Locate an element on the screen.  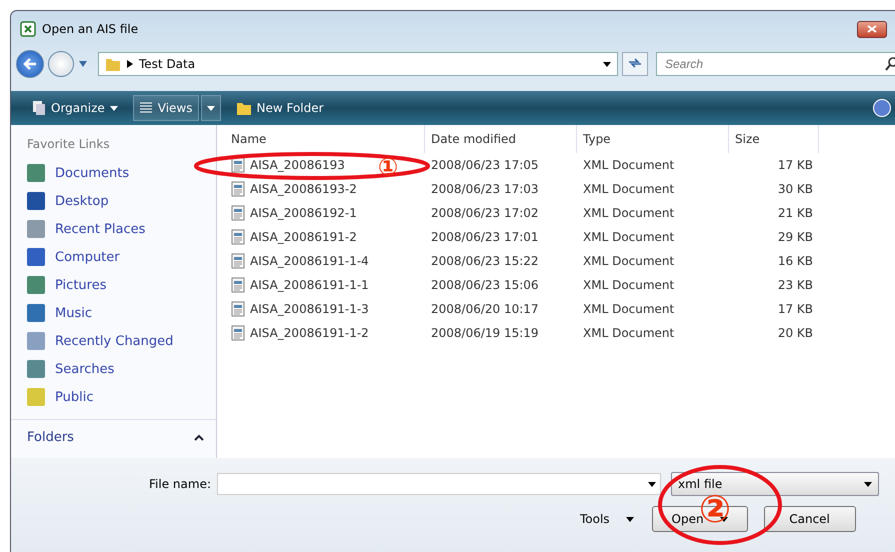
file-name-label: File name: is located at coordinates (180, 484).